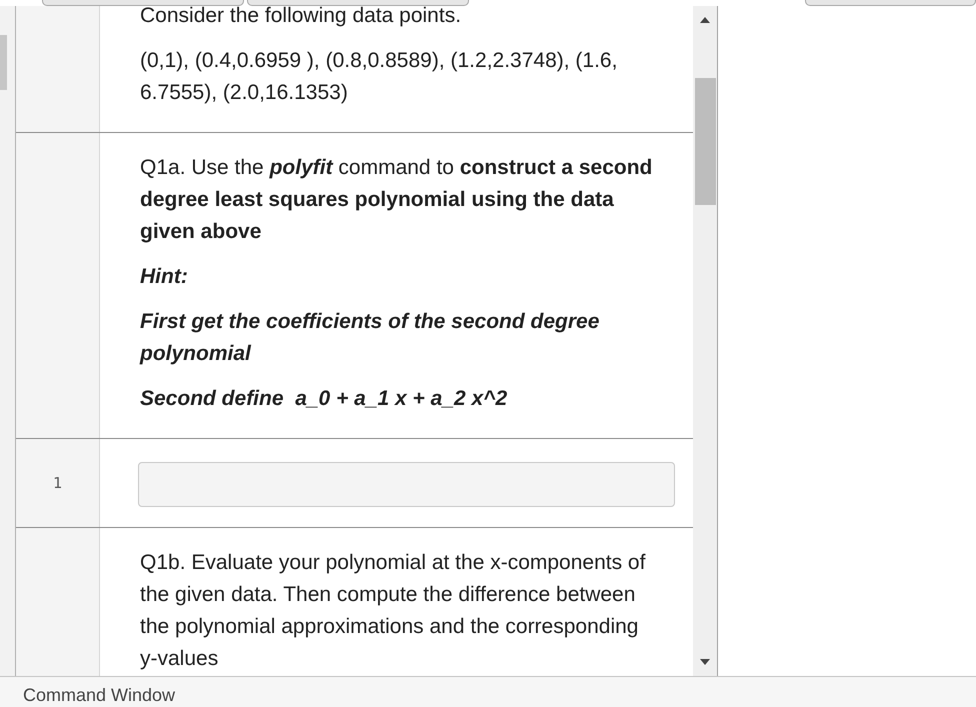 The height and width of the screenshot is (707, 976). Describe the element at coordinates (379, 77) in the screenshot. I see `cell-text: (0,1), (0.4,0.6959 ), (0.8,0.8589), (1.2,2.3748), (1.6, 6.7555), (2.0,16.1353)` at that location.